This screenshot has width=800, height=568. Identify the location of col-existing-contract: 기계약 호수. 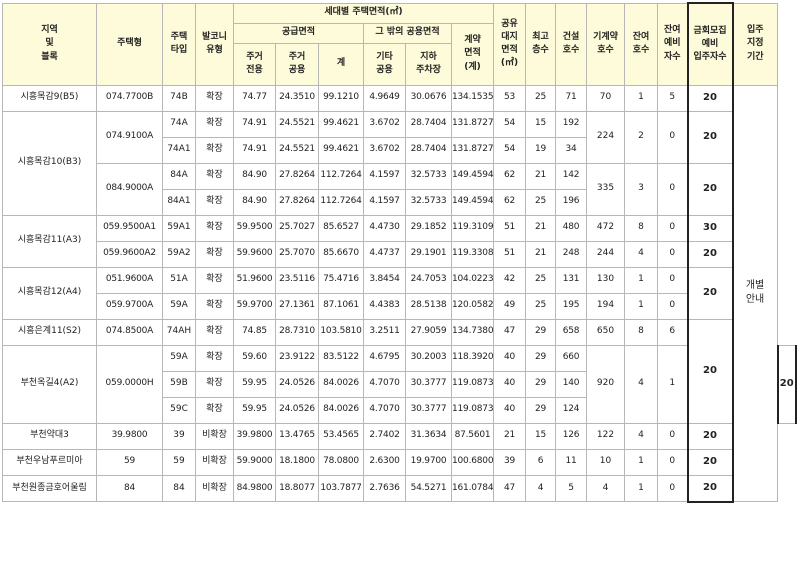
(606, 44).